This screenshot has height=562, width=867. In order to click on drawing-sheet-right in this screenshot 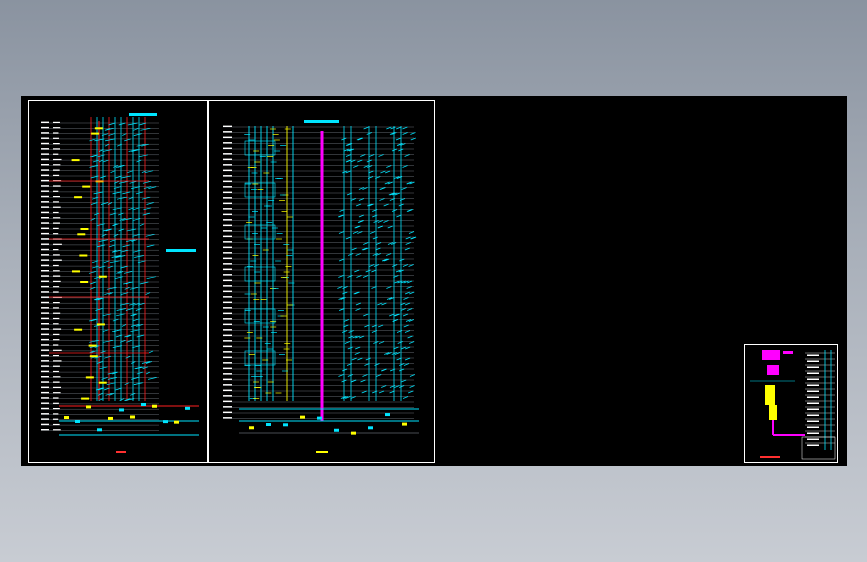, I will do `click(791, 403)`.